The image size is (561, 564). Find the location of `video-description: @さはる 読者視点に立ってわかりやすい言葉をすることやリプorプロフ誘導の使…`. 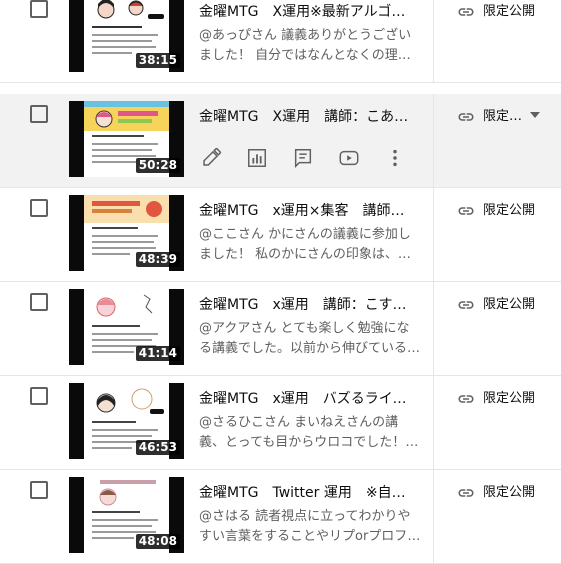

video-description: @さはる 読者視点に立ってわかりやすい言葉をすることやリプorプロフ誘導の使… is located at coordinates (310, 526).